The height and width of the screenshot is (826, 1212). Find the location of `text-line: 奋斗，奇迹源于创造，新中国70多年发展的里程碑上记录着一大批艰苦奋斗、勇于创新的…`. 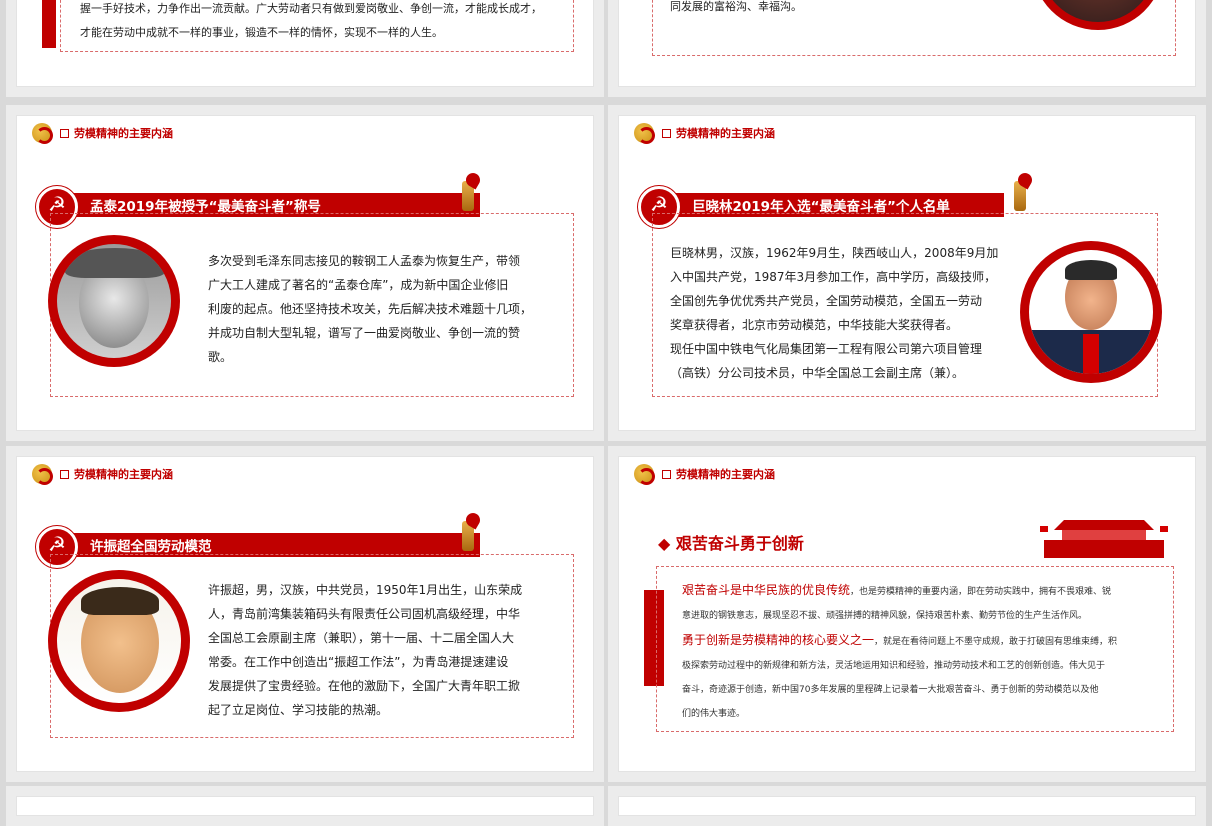

text-line: 奋斗，奇迹源于创造，新中国70多年发展的里程碑上记录着一大批艰苦奋斗、勇于创新的… is located at coordinates (890, 690).